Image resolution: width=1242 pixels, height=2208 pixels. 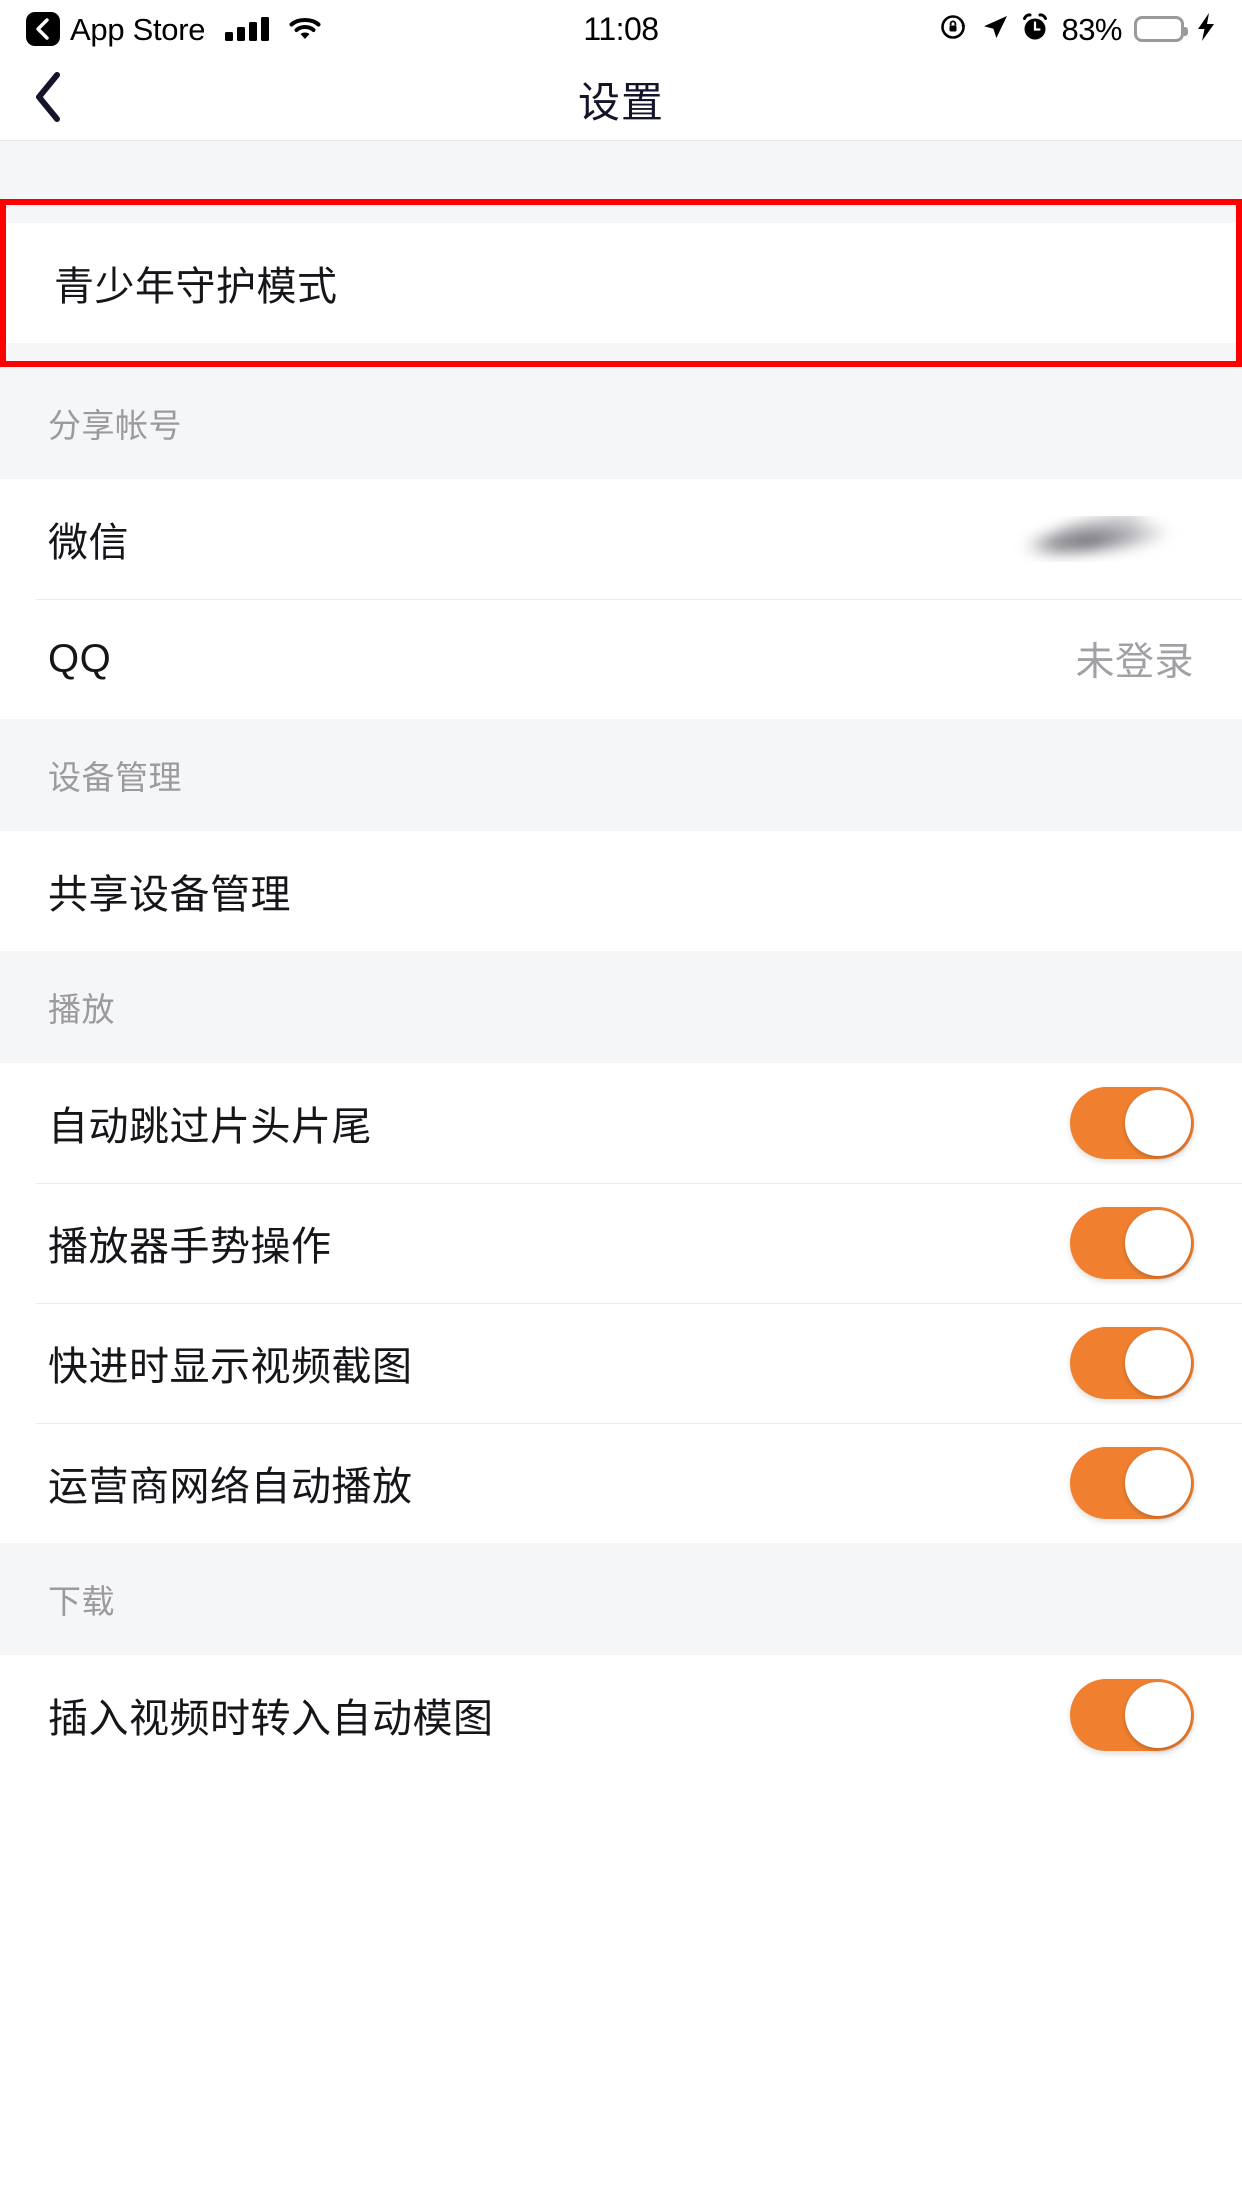 What do you see at coordinates (1161, 29) in the screenshot?
I see `battery-icon` at bounding box center [1161, 29].